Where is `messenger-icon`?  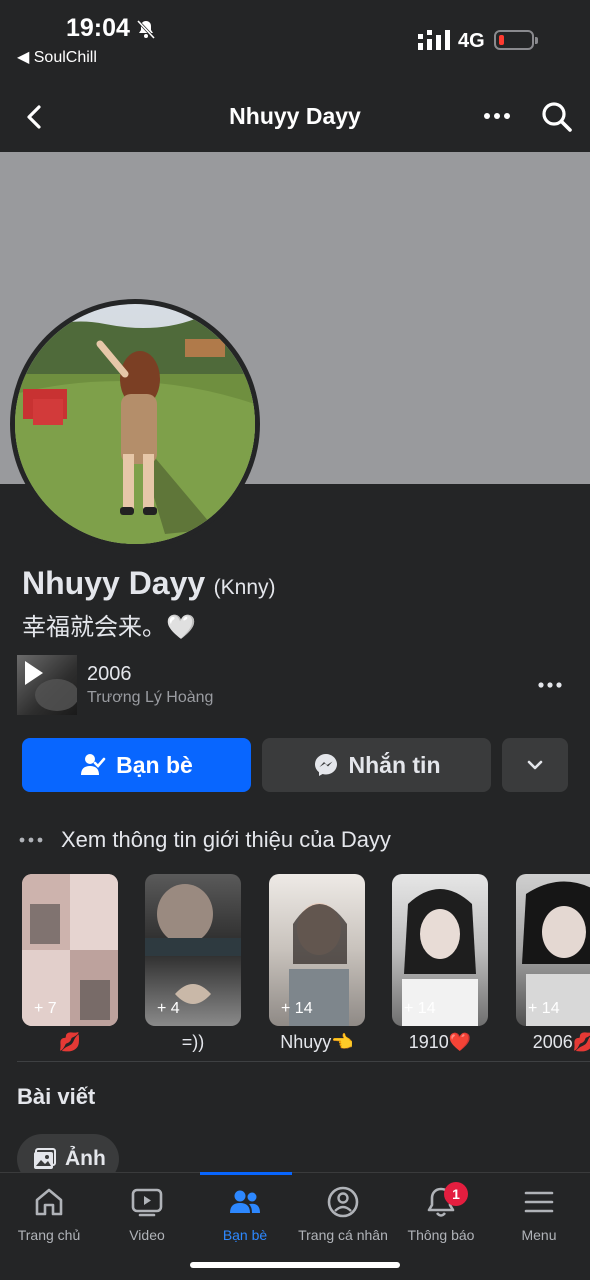 messenger-icon is located at coordinates (325, 765).